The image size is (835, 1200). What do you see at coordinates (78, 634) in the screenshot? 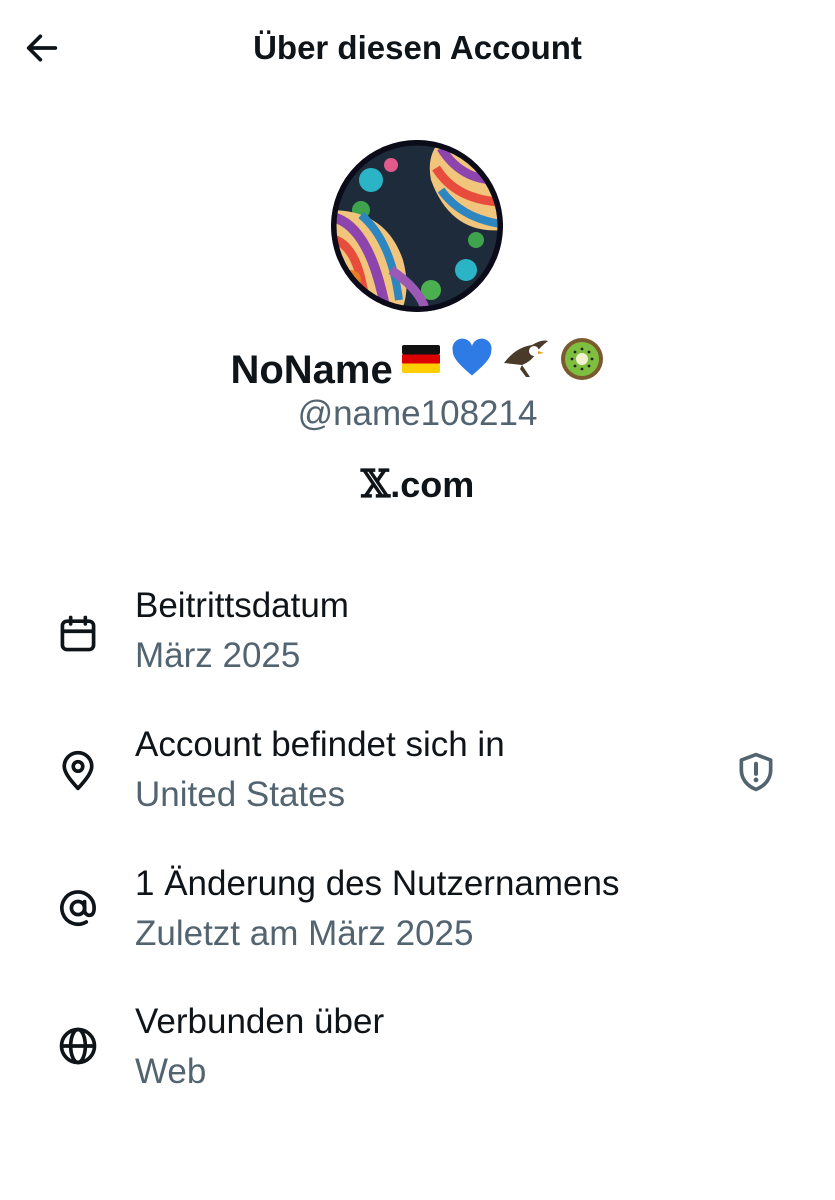
I see `calendar-icon` at bounding box center [78, 634].